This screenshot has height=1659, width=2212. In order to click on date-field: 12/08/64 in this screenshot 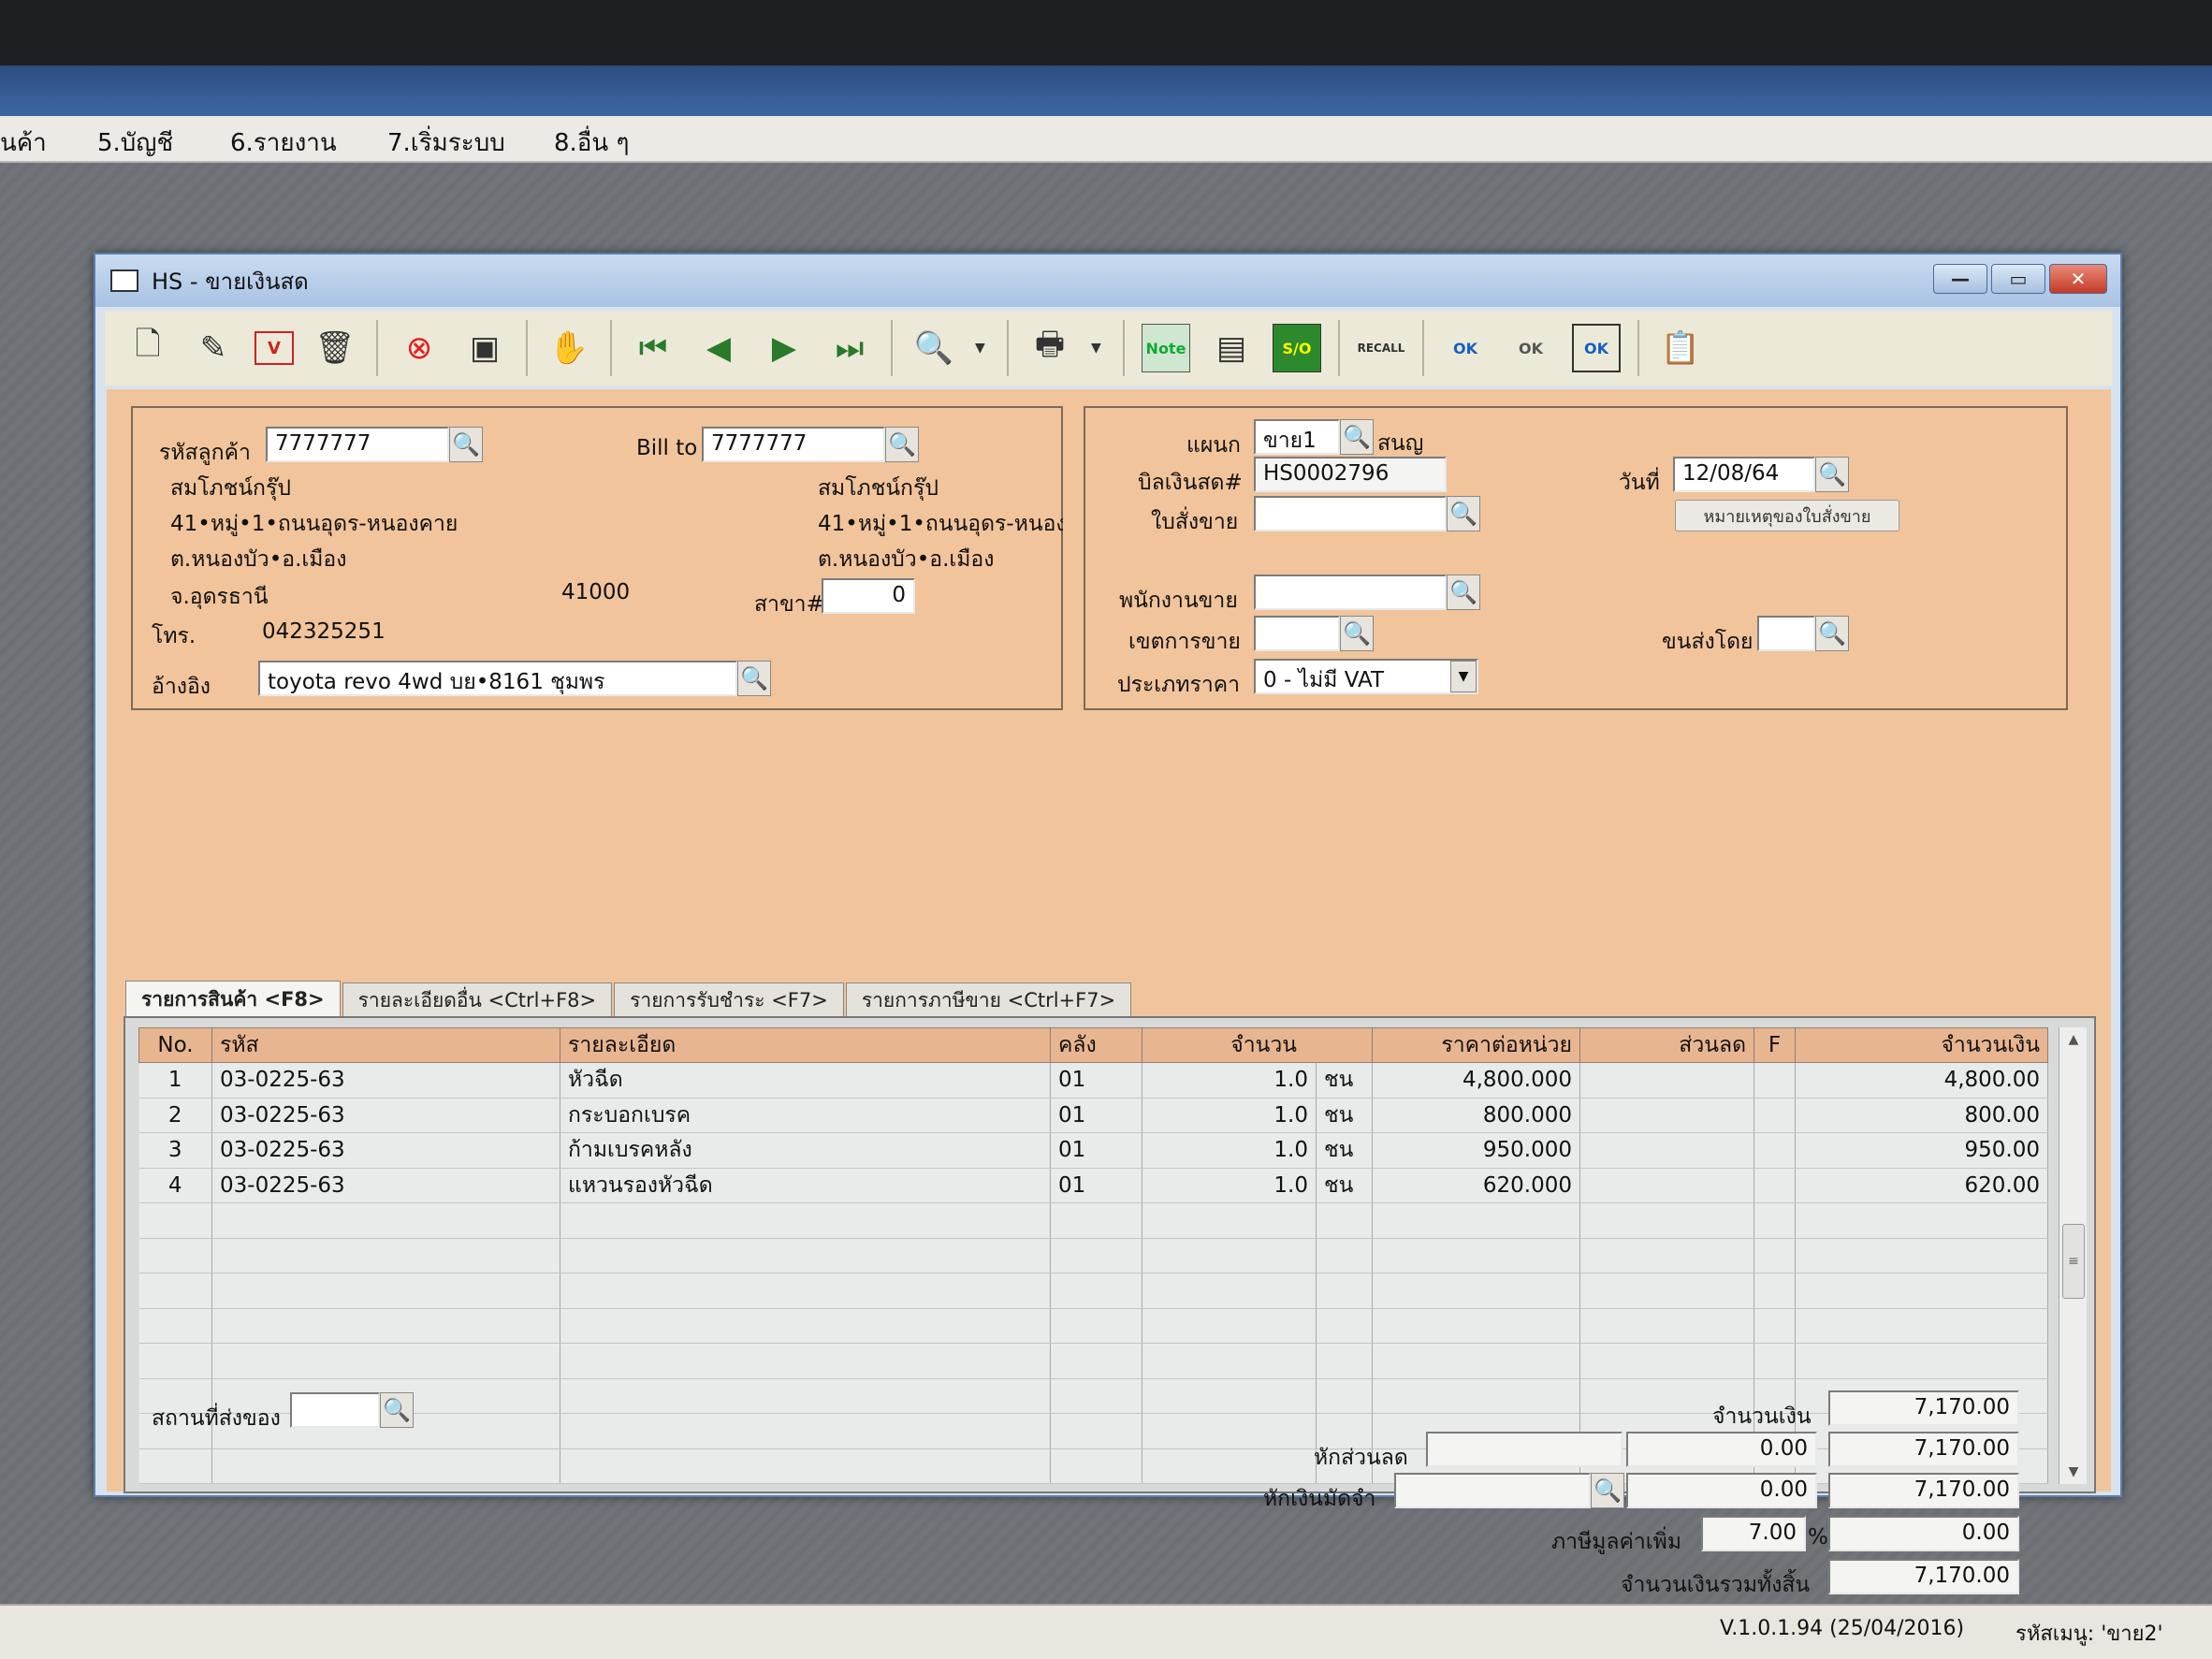, I will do `click(1744, 475)`.